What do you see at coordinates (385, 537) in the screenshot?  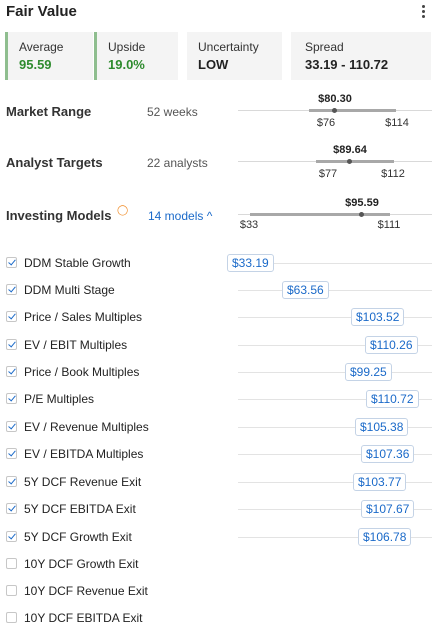 I see `model-value-badge: $106.78` at bounding box center [385, 537].